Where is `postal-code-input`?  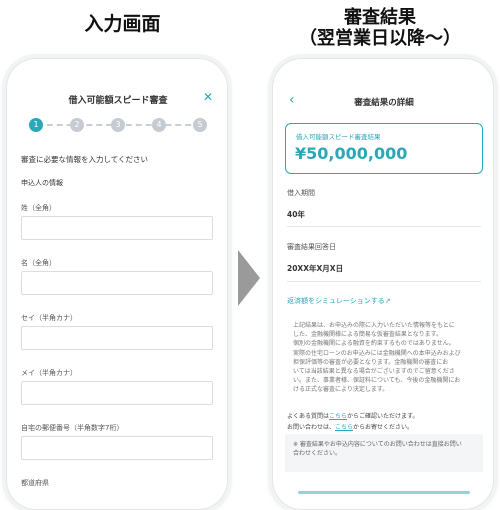 postal-code-input is located at coordinates (117, 448).